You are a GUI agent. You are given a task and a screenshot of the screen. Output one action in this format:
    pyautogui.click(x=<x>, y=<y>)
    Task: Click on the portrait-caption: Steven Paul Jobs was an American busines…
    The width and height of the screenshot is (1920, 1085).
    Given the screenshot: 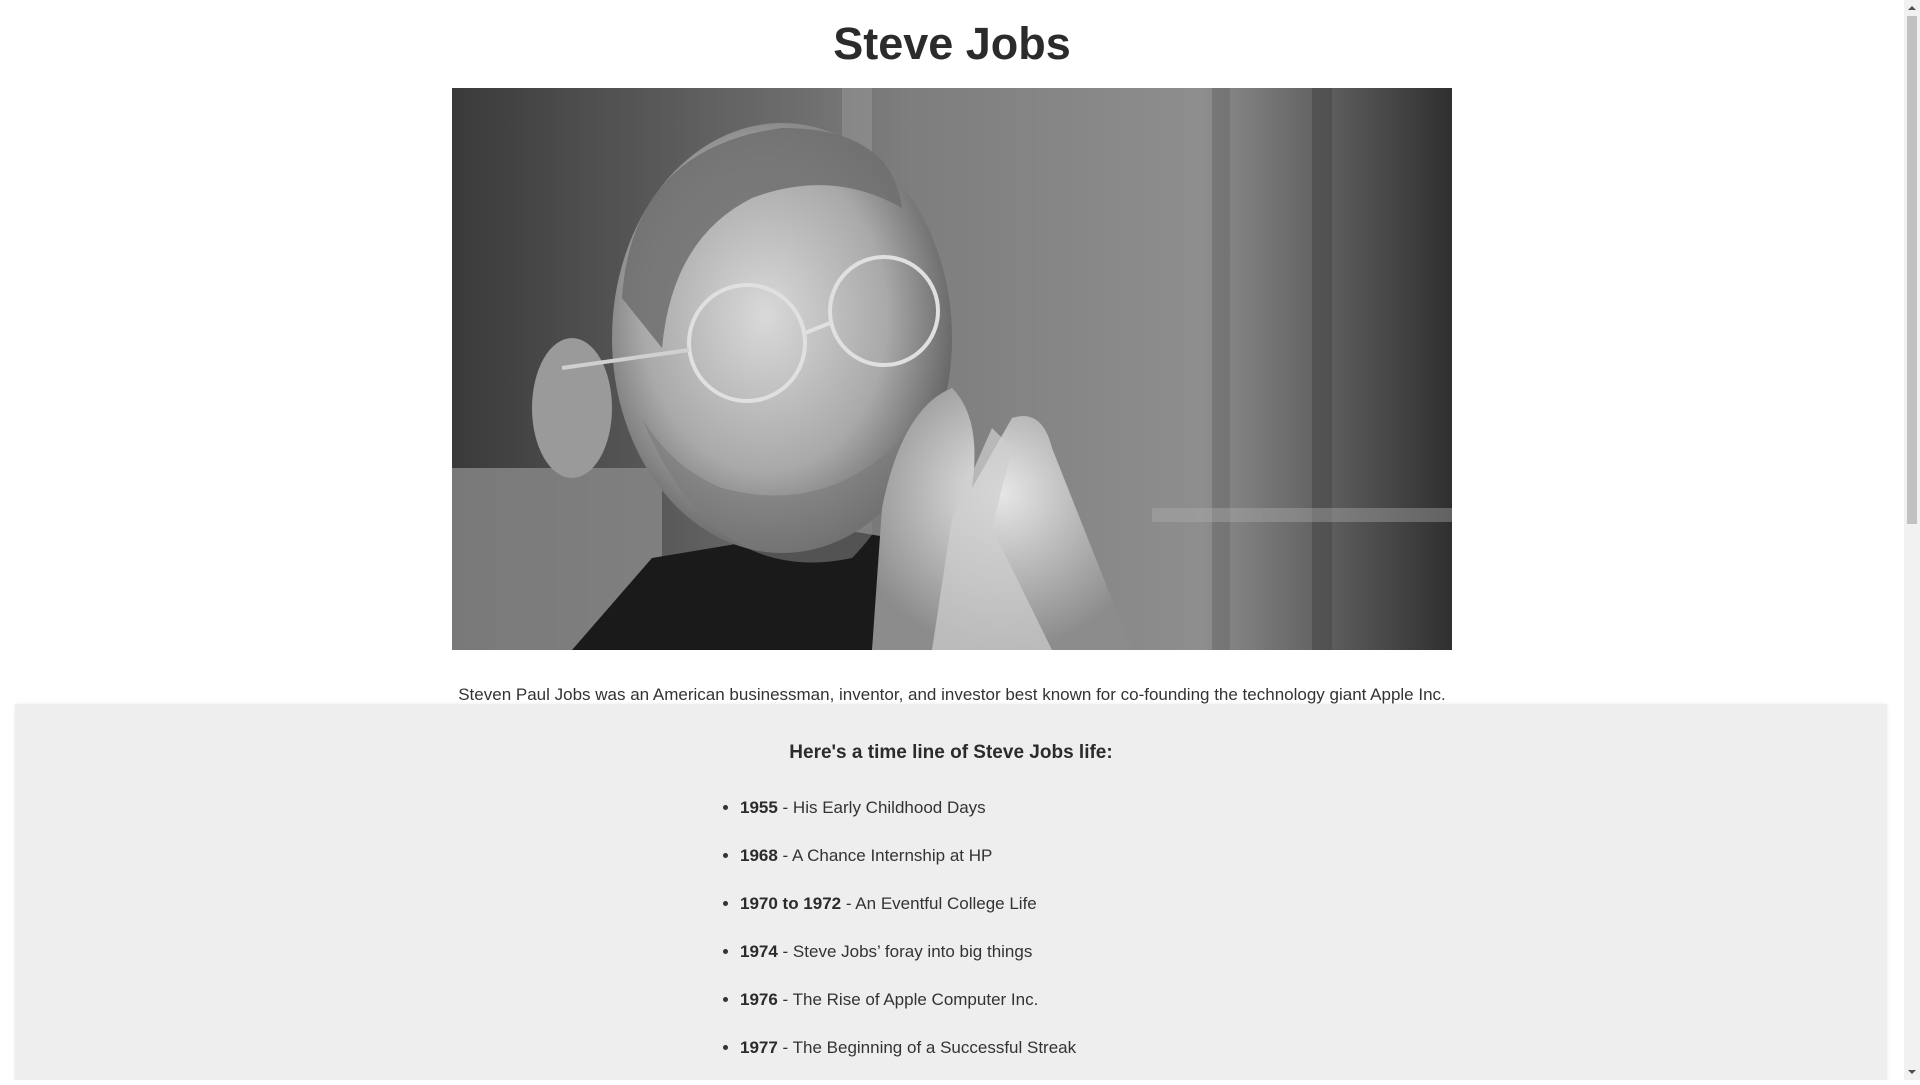 What is the action you would take?
    pyautogui.click(x=952, y=694)
    